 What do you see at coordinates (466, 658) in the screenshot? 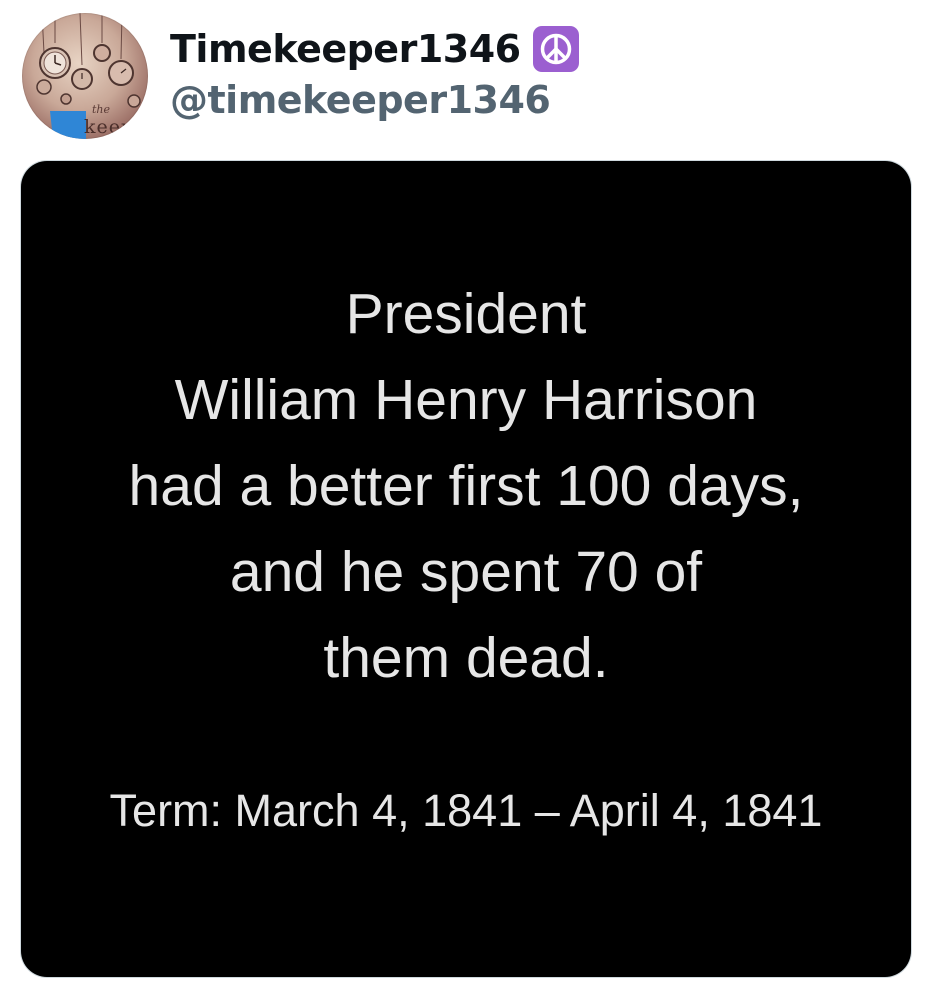
I see `quote-line: them dead.` at bounding box center [466, 658].